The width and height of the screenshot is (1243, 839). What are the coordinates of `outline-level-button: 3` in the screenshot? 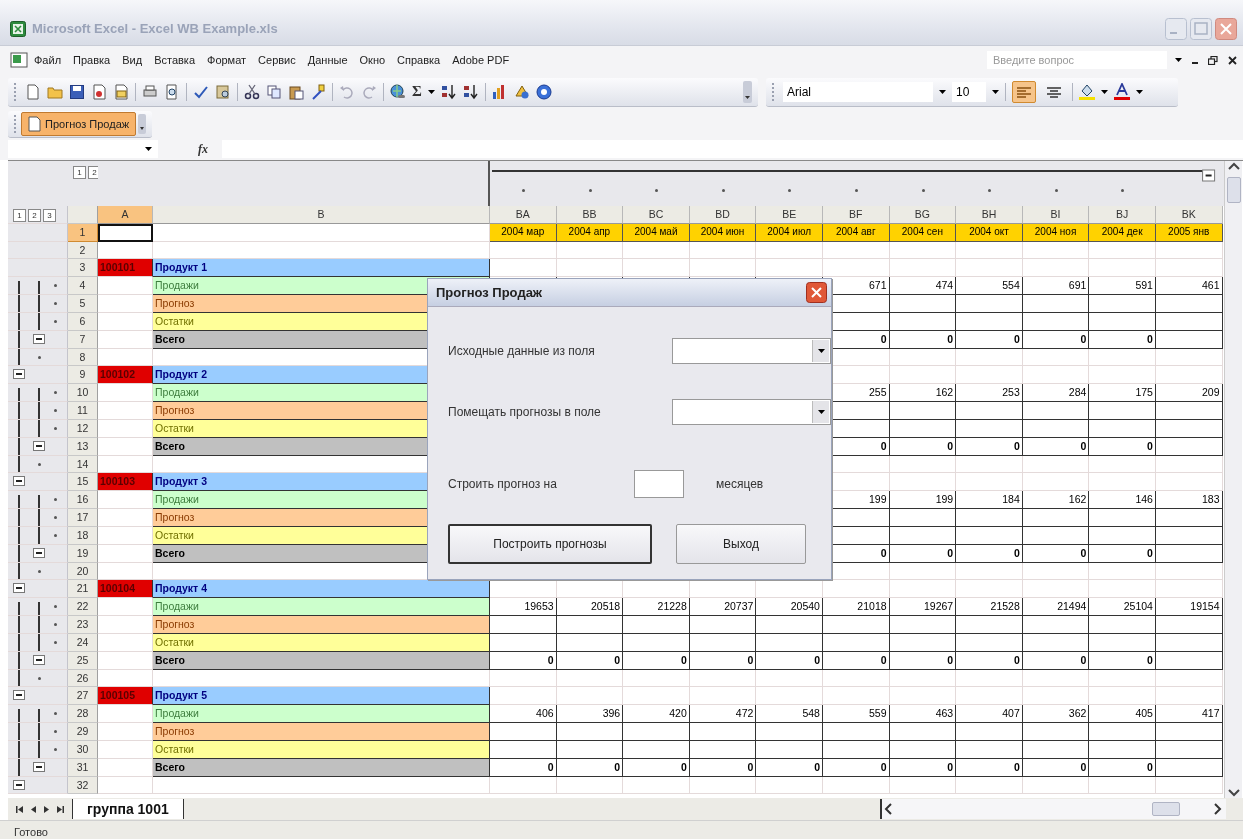 It's located at (49, 215).